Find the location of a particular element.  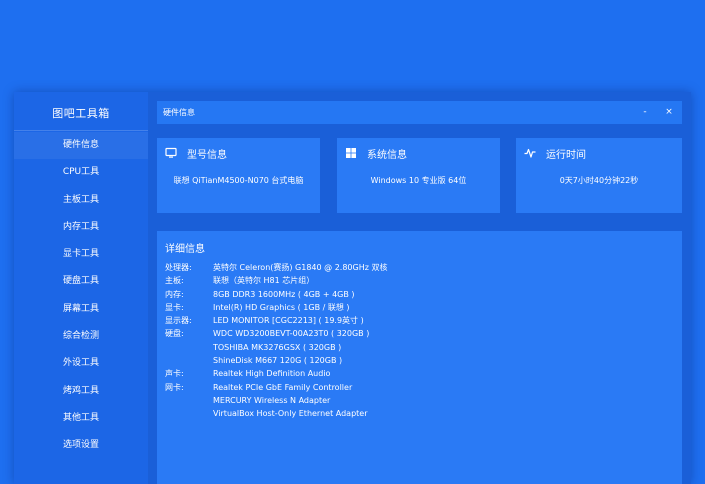

detail-row-disk: 硬盘: WDC WD3200BEVT-00A23T0 ( 320GB ) is located at coordinates (415, 333).